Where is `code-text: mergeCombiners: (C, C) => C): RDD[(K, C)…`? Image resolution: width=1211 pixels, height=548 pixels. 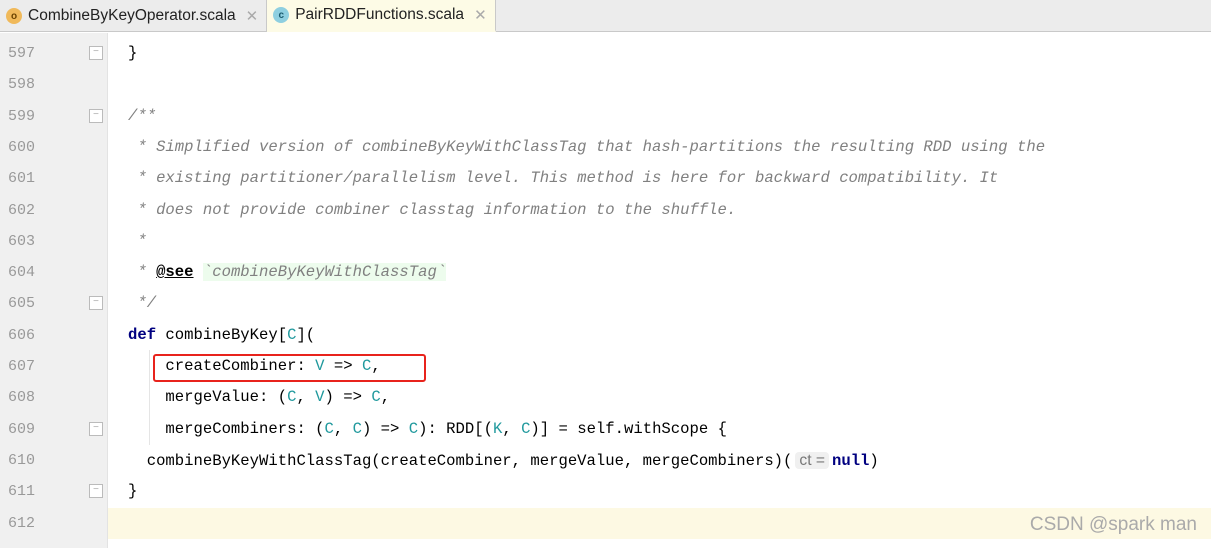
code-text: mergeCombiners: (C, C) => C): RDD[(K, C)… is located at coordinates (427, 429).